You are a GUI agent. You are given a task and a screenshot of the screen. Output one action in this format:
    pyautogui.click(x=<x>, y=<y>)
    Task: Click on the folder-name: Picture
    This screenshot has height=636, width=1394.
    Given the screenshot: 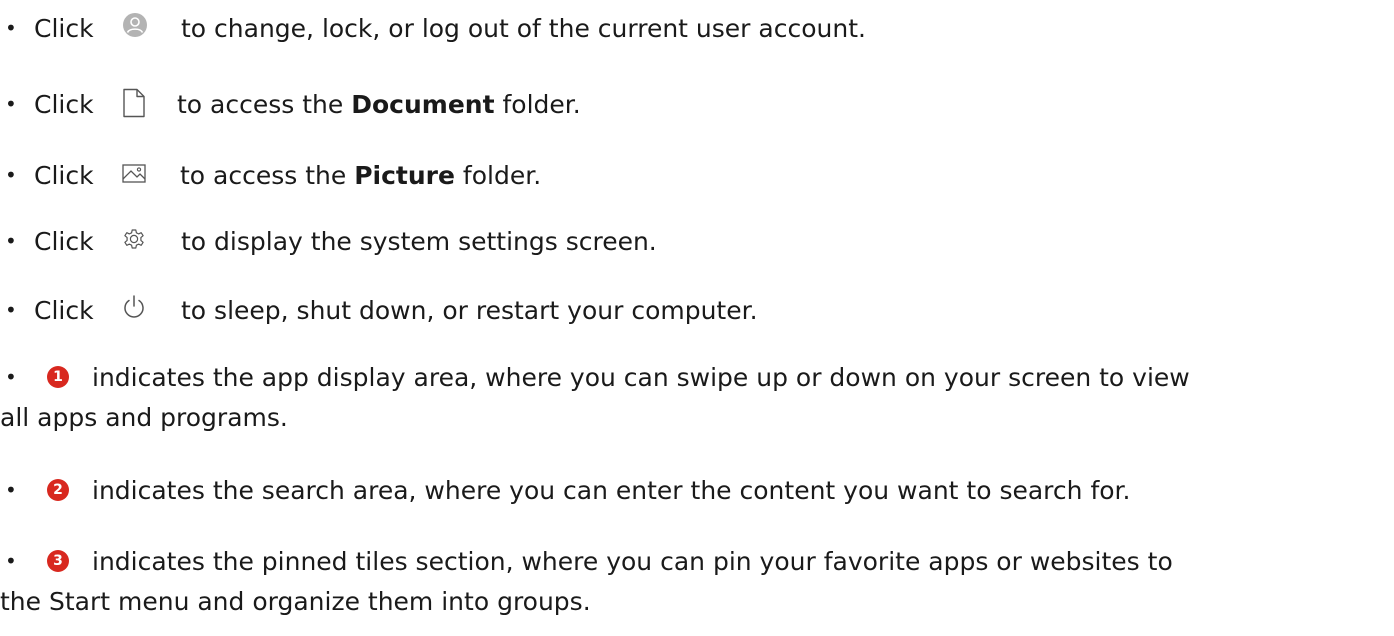 What is the action you would take?
    pyautogui.click(x=404, y=175)
    